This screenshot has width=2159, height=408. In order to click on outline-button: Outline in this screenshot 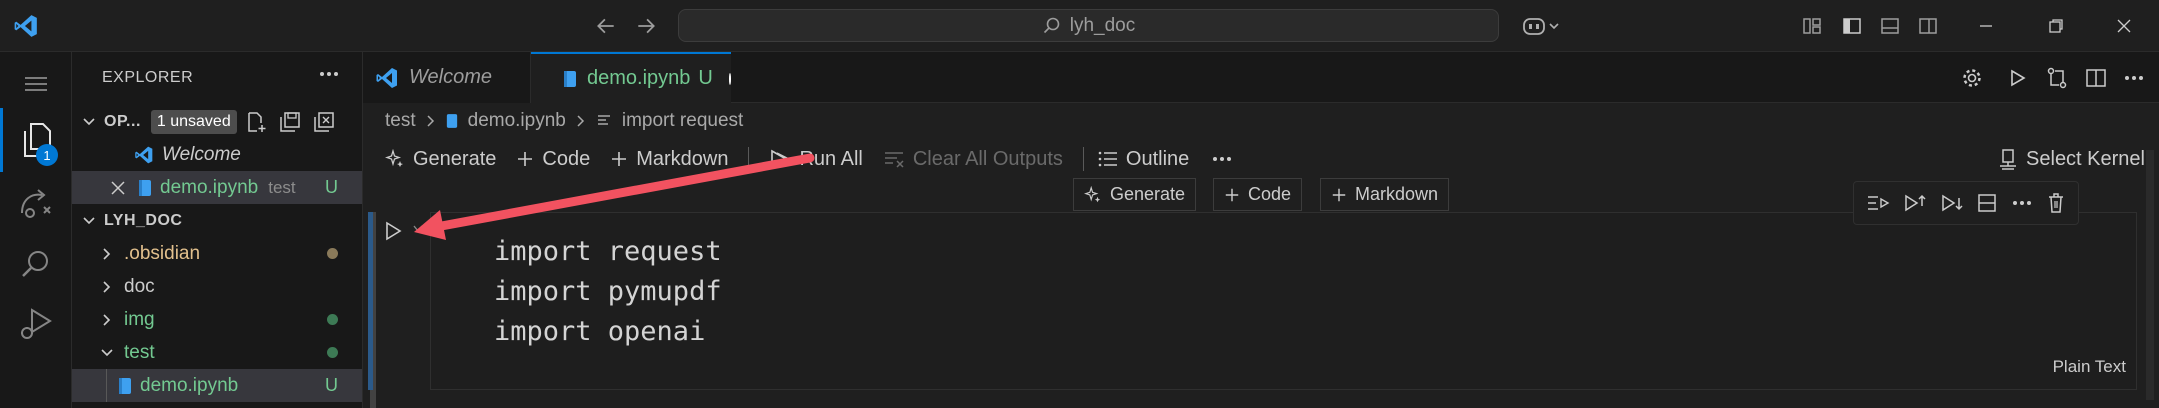, I will do `click(1143, 159)`.